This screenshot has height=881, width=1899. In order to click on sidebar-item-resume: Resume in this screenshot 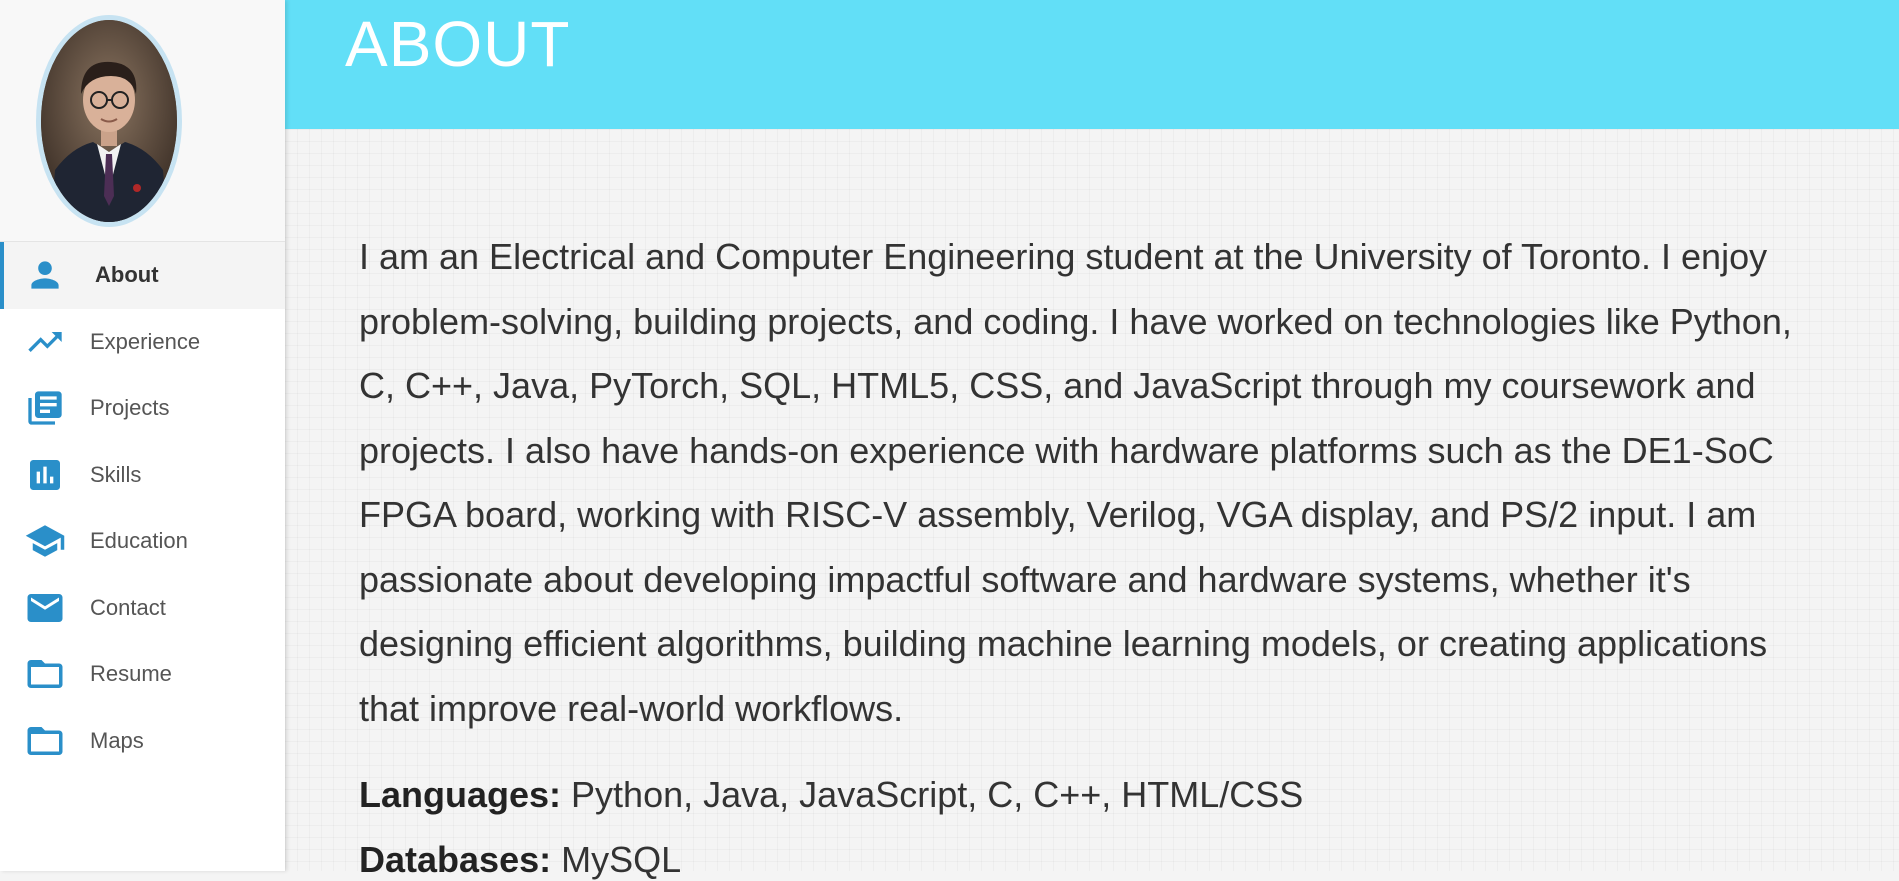, I will do `click(142, 674)`.